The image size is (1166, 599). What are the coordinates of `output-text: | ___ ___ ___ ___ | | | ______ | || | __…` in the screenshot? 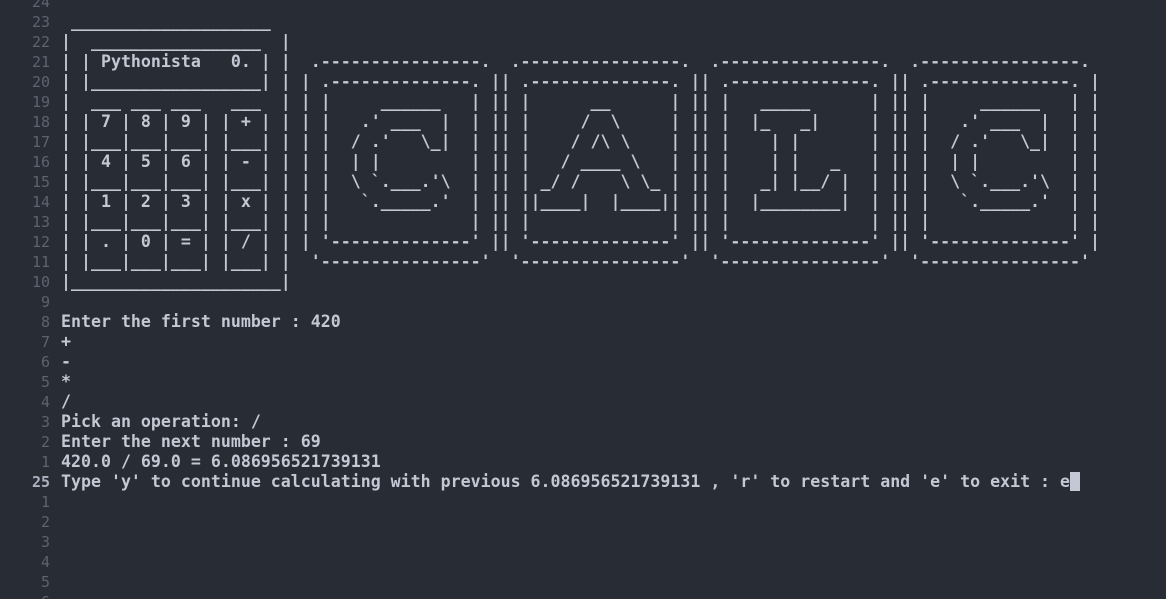 It's located at (580, 101).